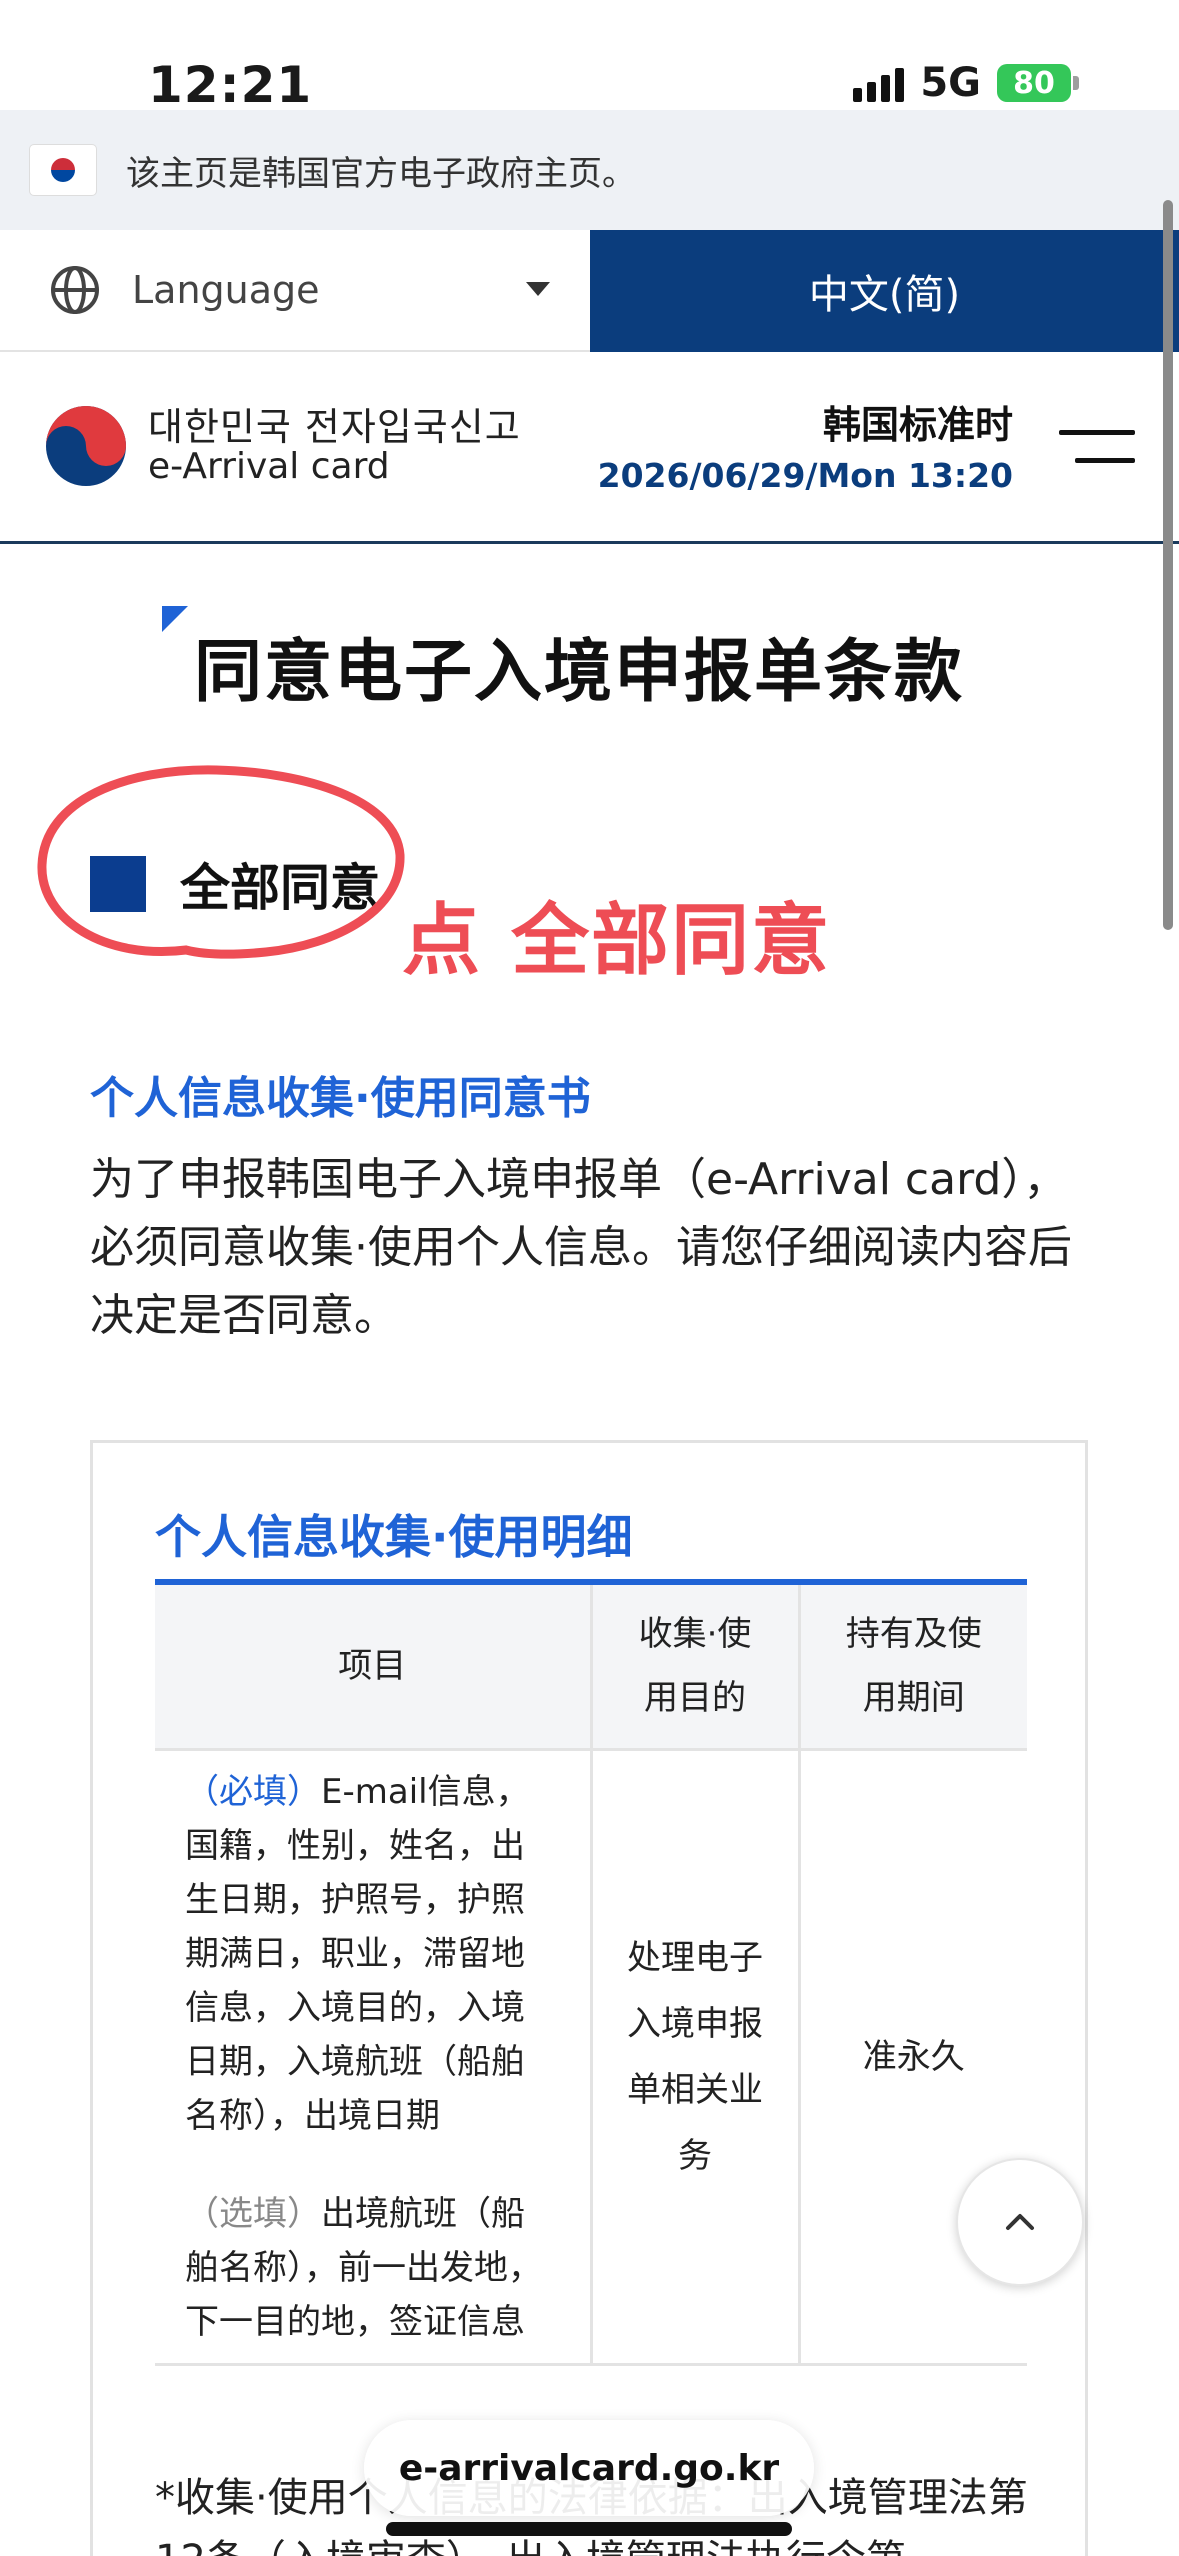 The width and height of the screenshot is (1179, 2556). I want to click on column-header-item: 项目, so click(373, 1668).